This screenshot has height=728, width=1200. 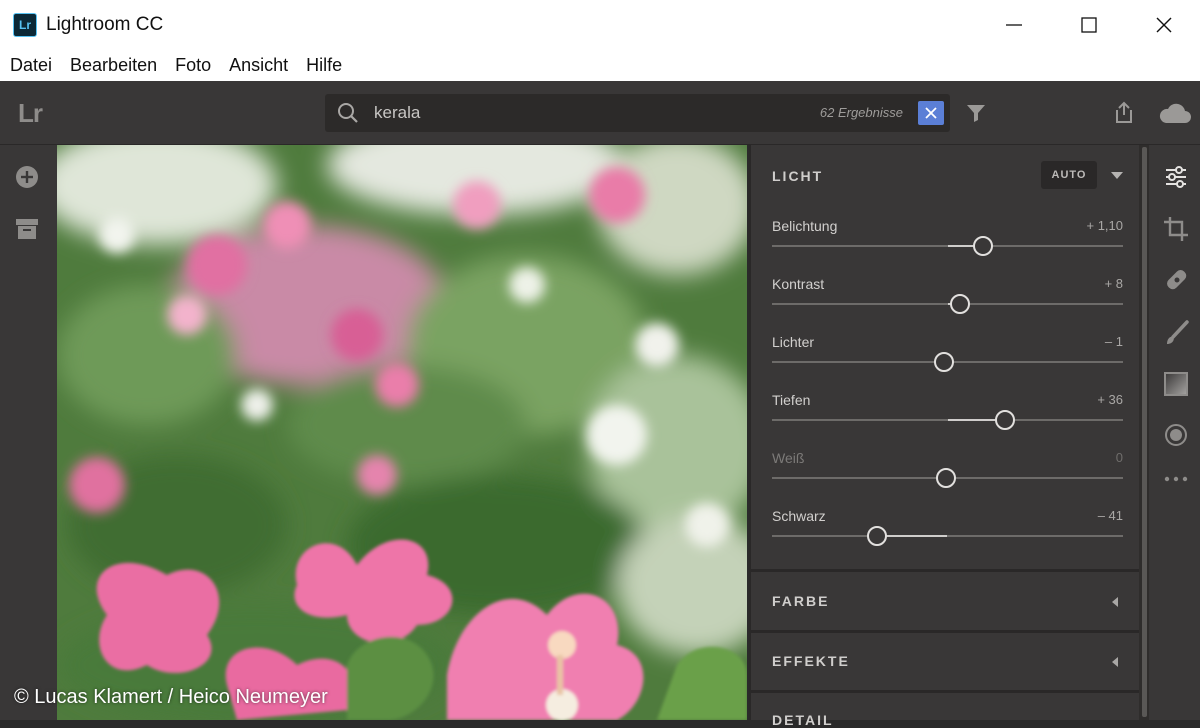 I want to click on photo-credit: © Lucas Klamert / Heico Neumeyer, so click(x=171, y=697).